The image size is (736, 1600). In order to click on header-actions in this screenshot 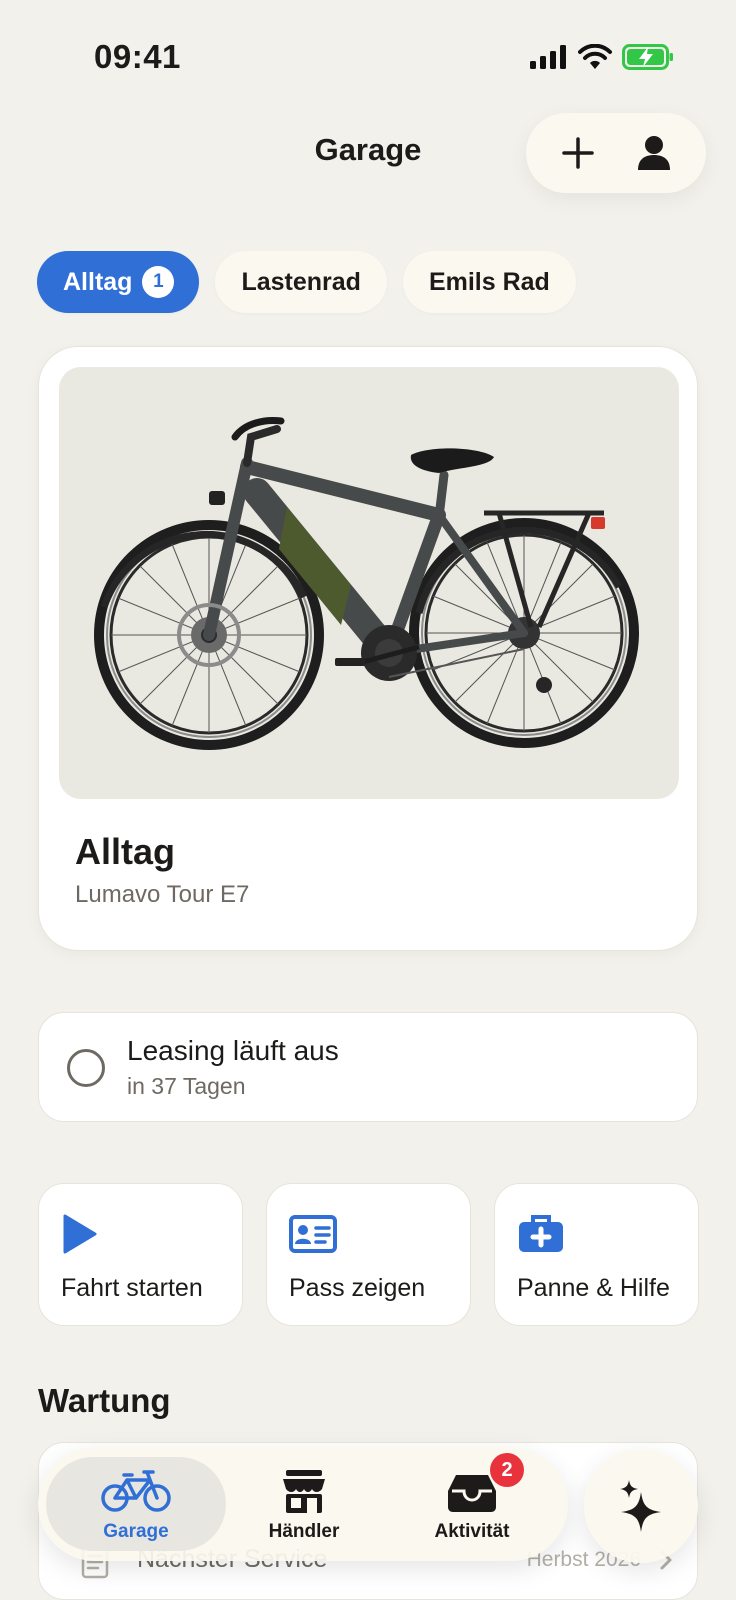, I will do `click(616, 153)`.